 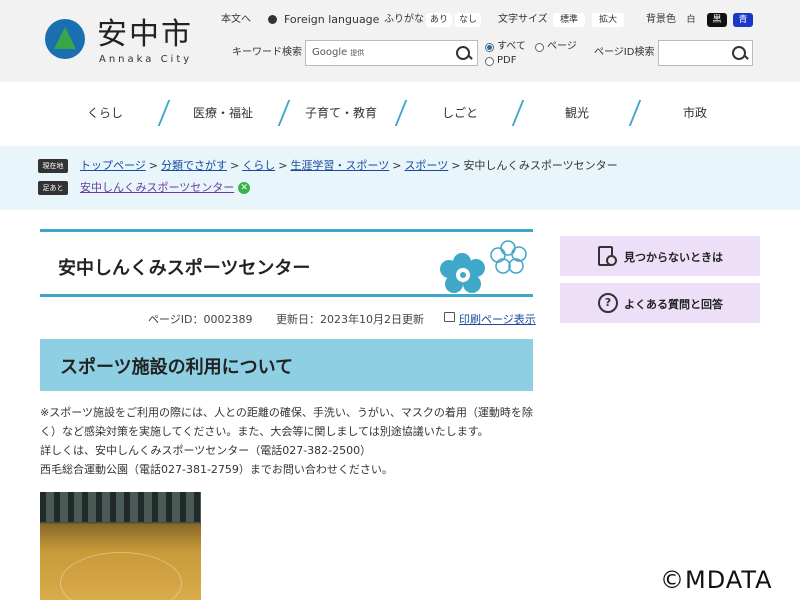 What do you see at coordinates (177, 367) in the screenshot?
I see `section-heading: スポーツ施設の利用について` at bounding box center [177, 367].